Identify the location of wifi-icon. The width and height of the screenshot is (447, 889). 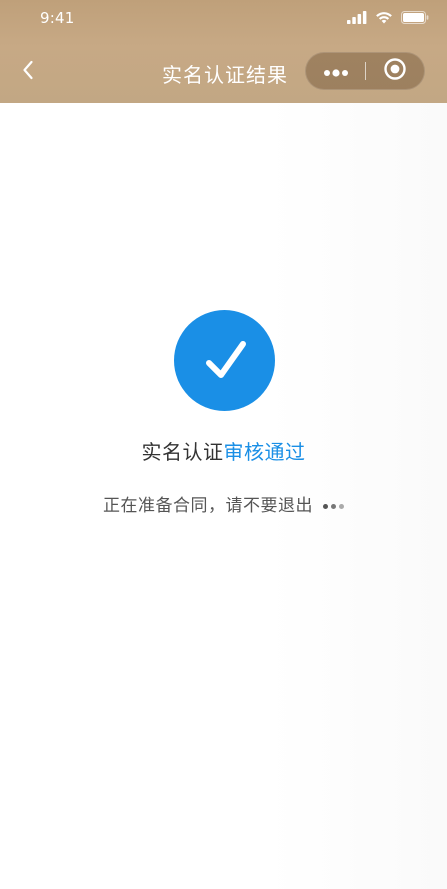
(384, 18).